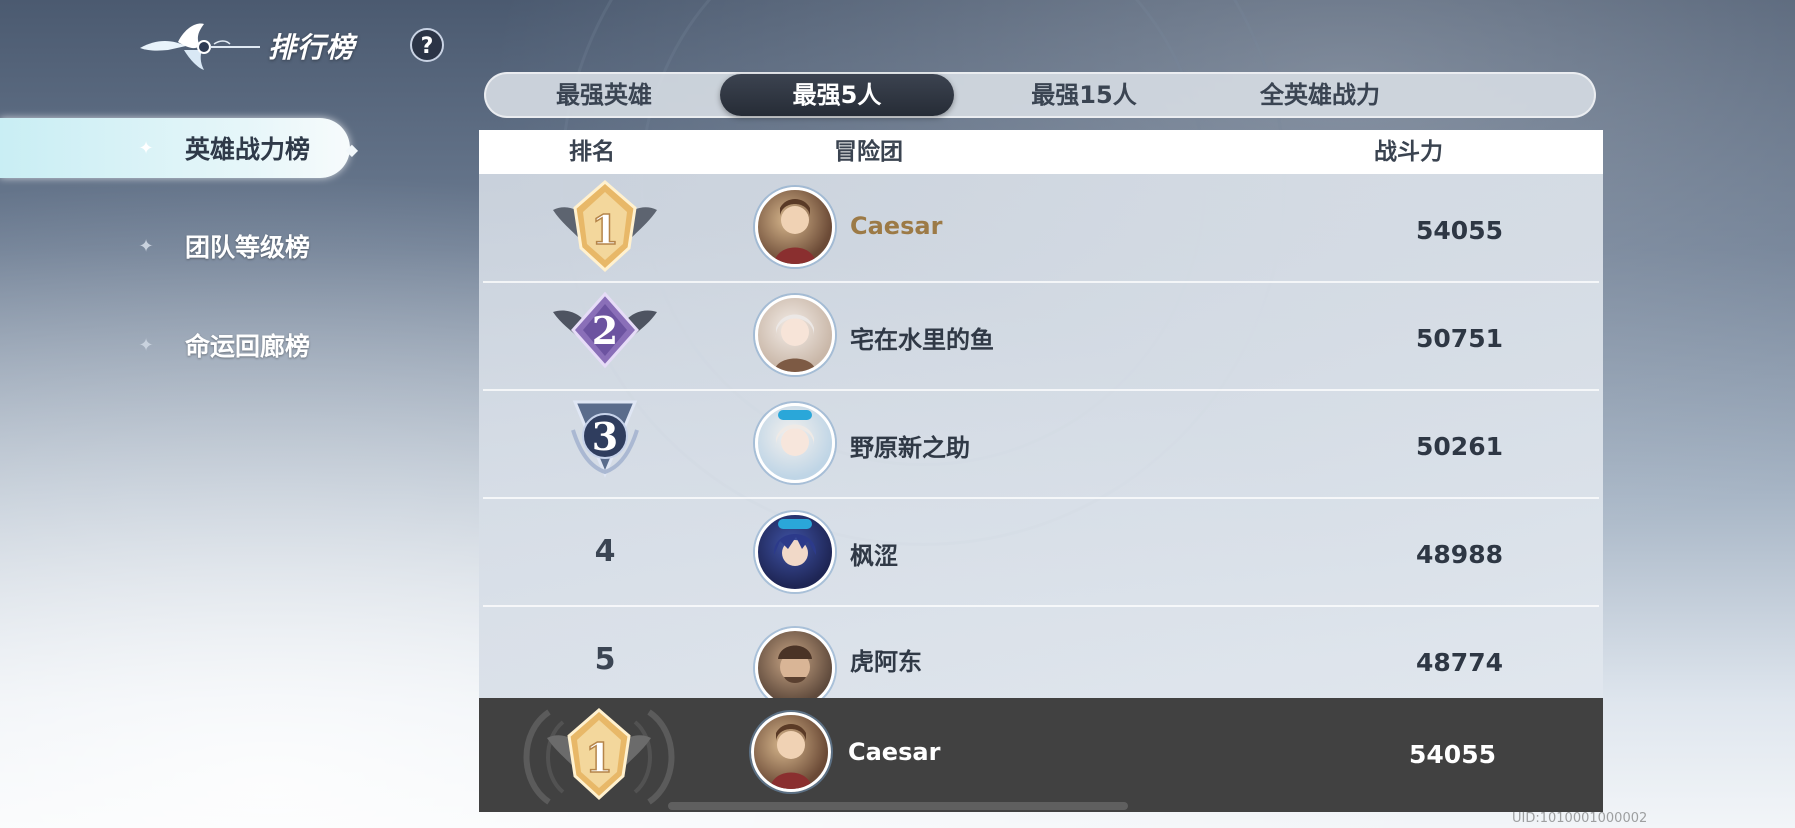 Image resolution: width=1795 pixels, height=828 pixels. Describe the element at coordinates (1041, 336) in the screenshot. I see `table-row: 2 宅在水里的鱼 50751` at that location.